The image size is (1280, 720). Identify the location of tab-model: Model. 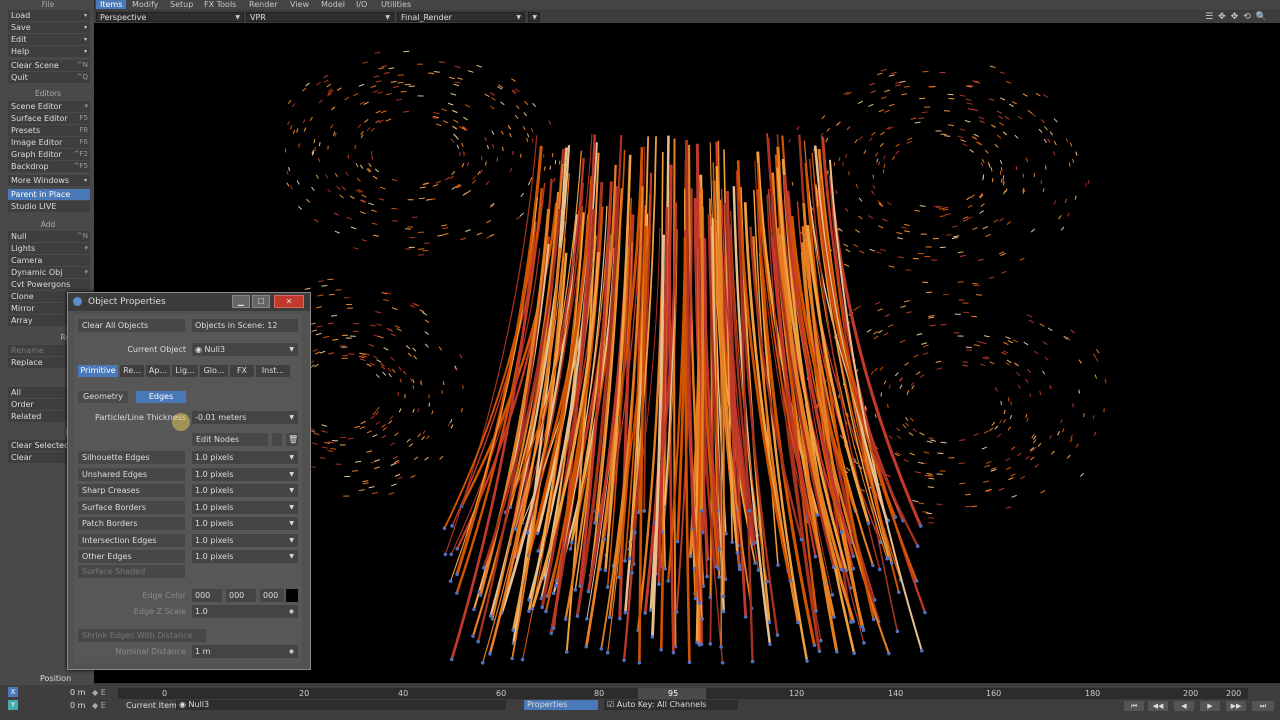
(333, 4).